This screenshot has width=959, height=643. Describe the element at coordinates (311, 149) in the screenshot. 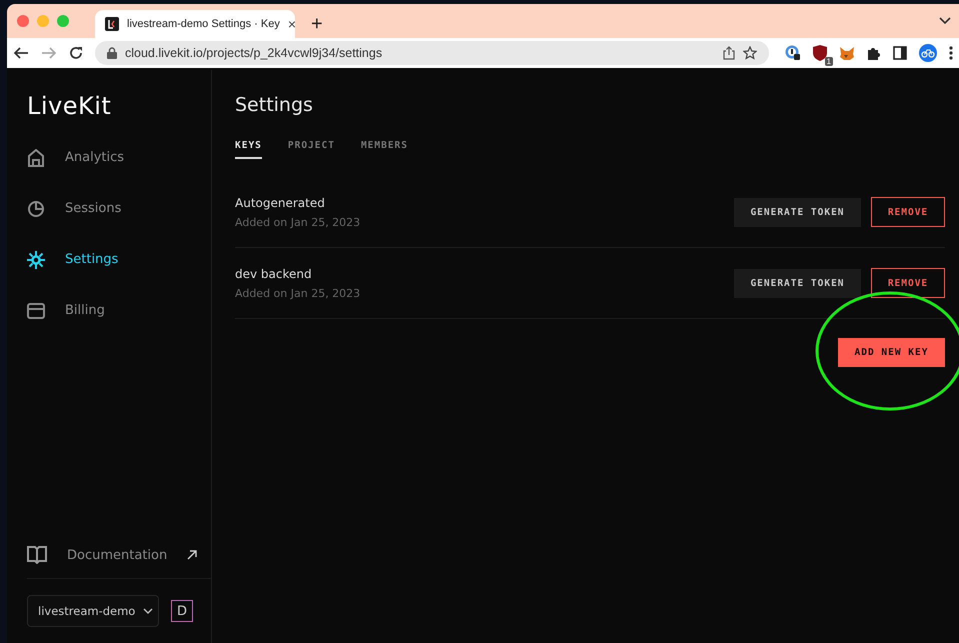

I see `tab: PROJECT` at that location.